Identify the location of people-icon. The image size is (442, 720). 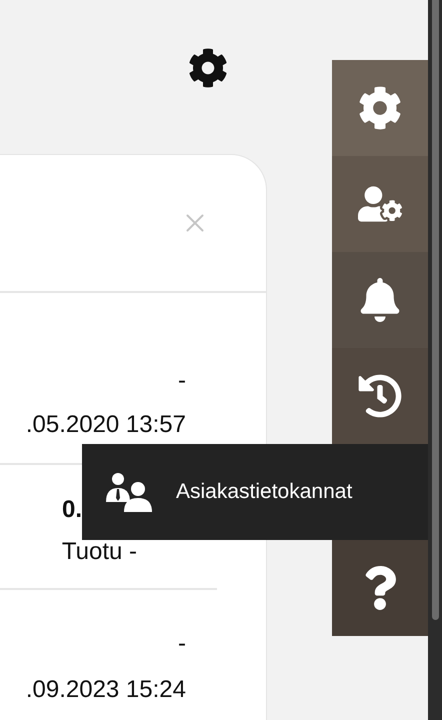
(129, 492).